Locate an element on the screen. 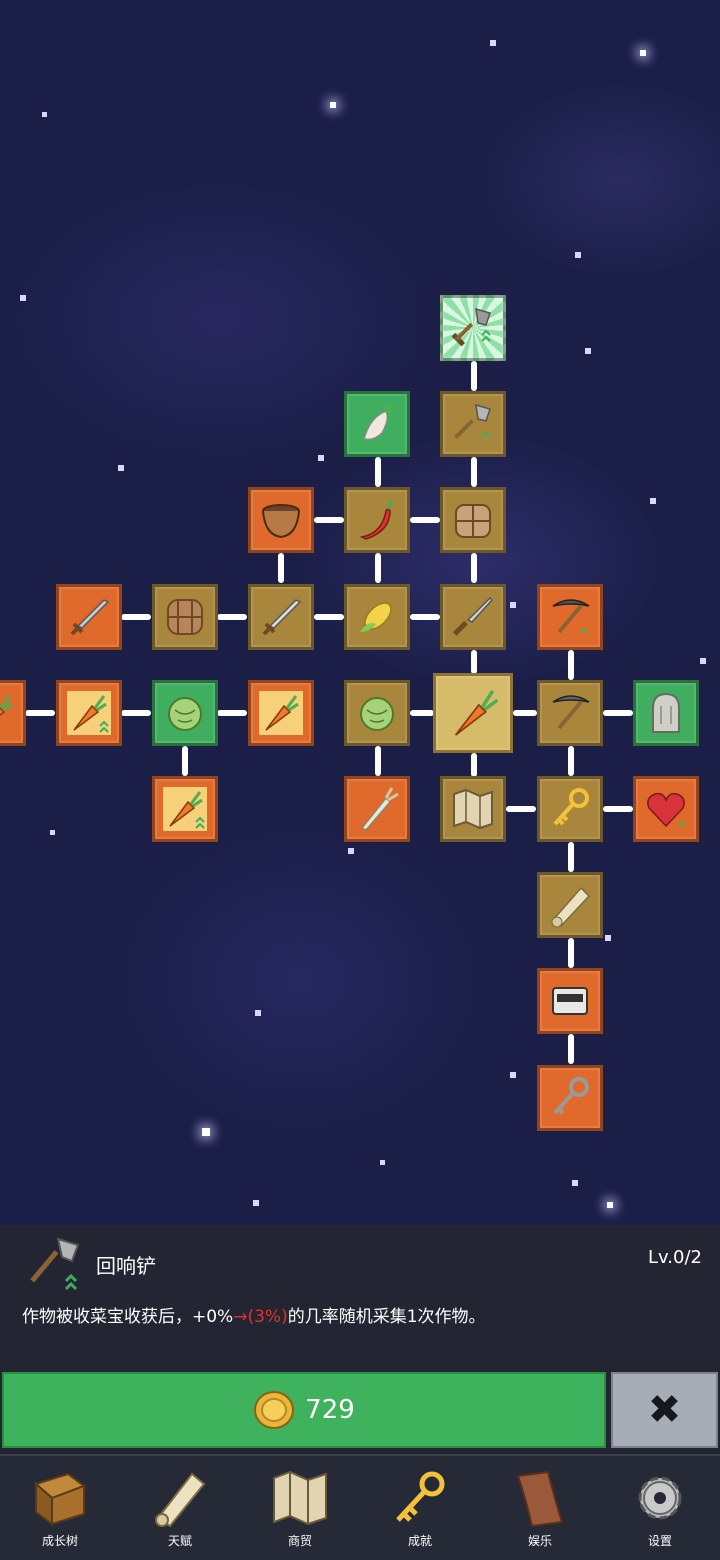 This screenshot has height=1560, width=720. nav-entertainment: 娱乐 is located at coordinates (540, 1508).